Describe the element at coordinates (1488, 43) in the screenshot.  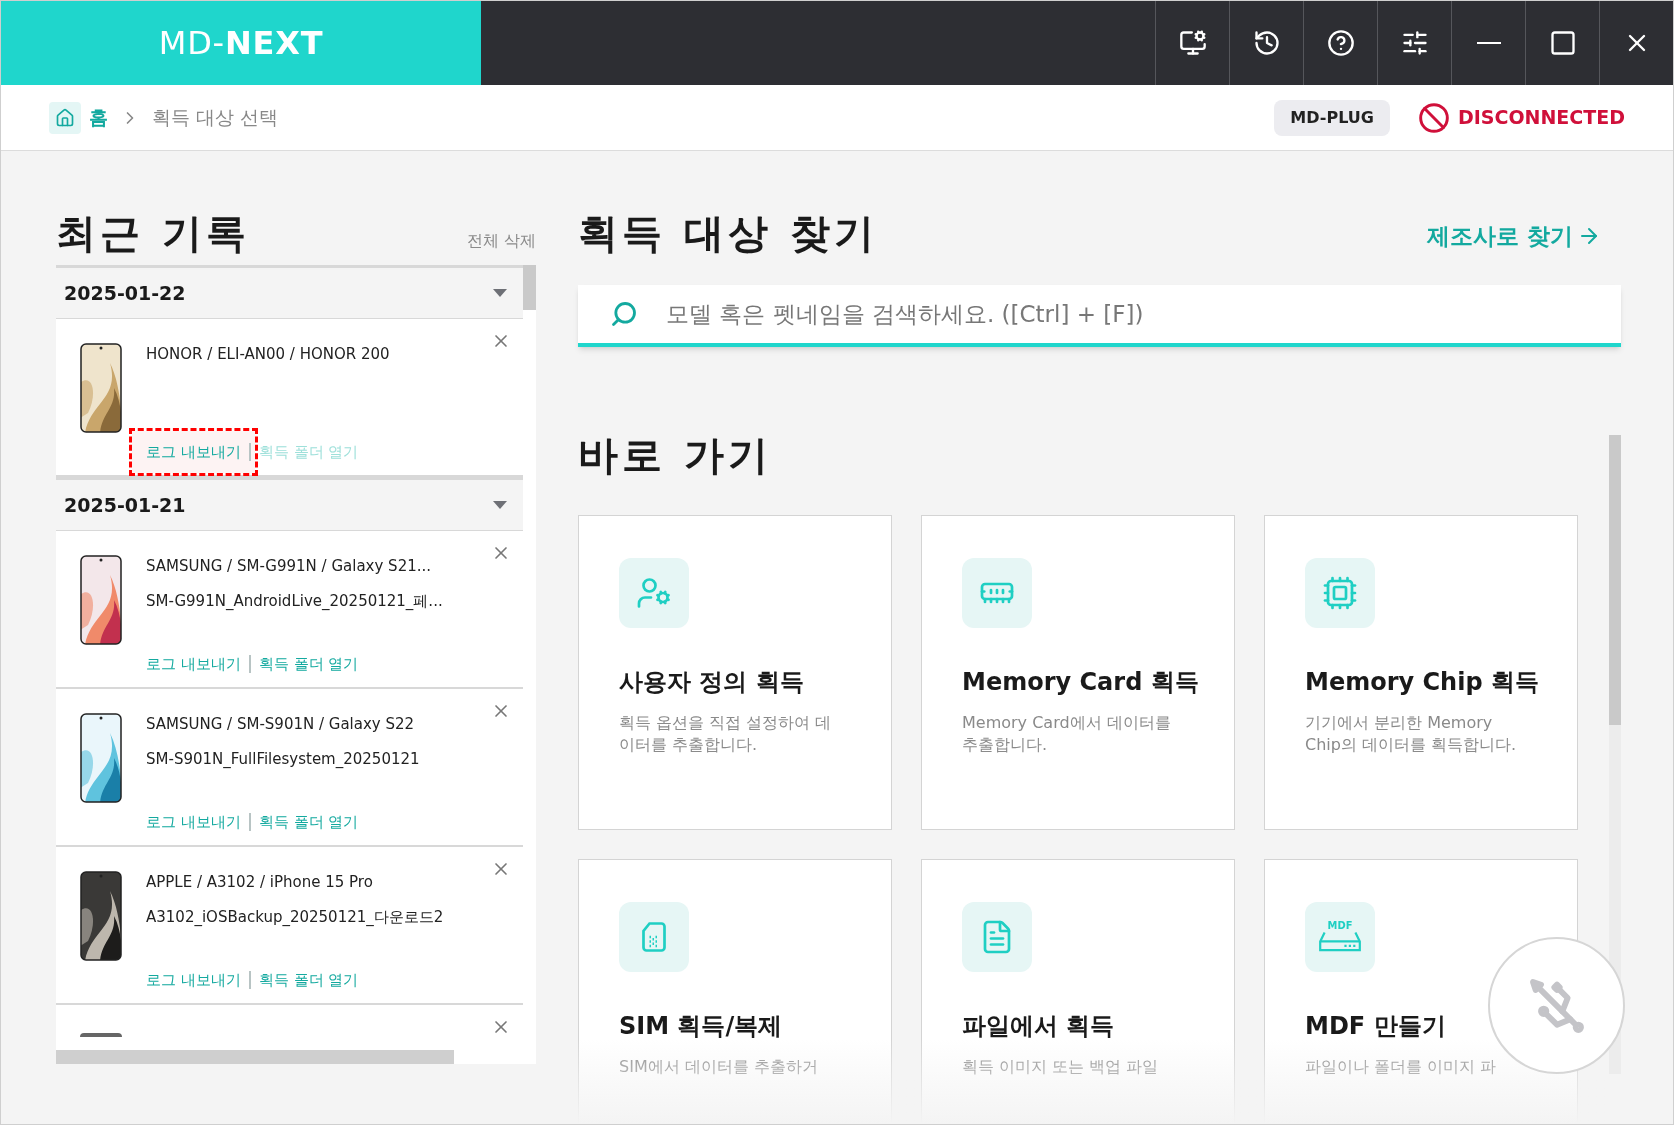
I see `minimize-icon` at that location.